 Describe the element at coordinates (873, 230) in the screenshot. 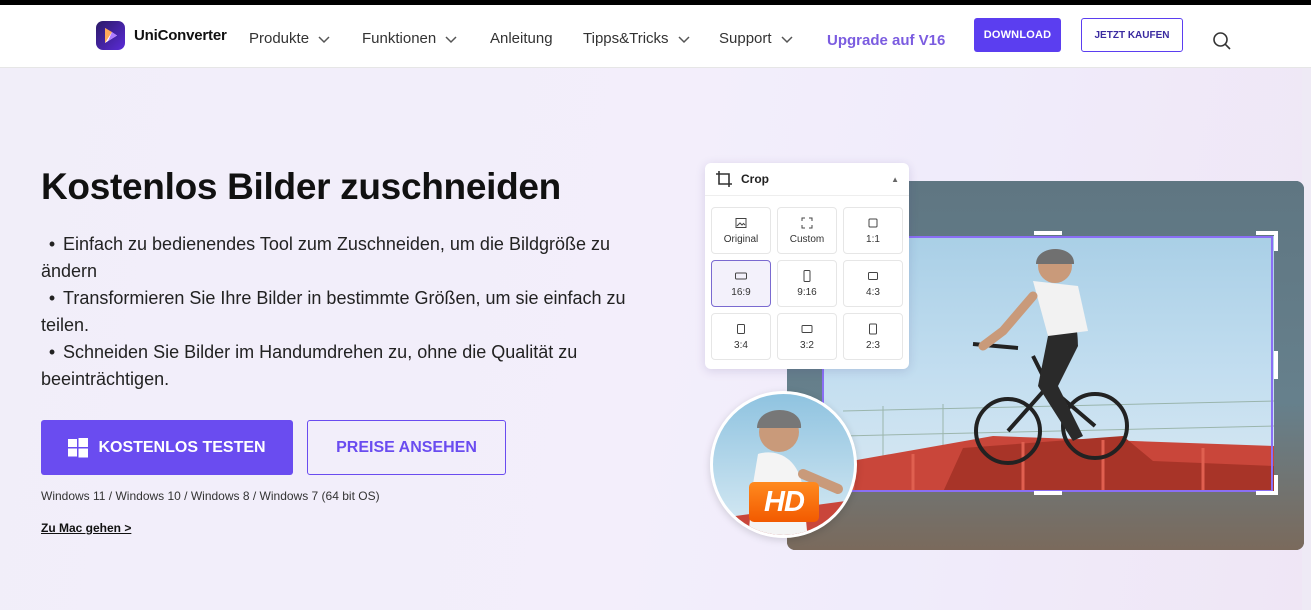

I see `crop-option-1-1: 1:1` at that location.